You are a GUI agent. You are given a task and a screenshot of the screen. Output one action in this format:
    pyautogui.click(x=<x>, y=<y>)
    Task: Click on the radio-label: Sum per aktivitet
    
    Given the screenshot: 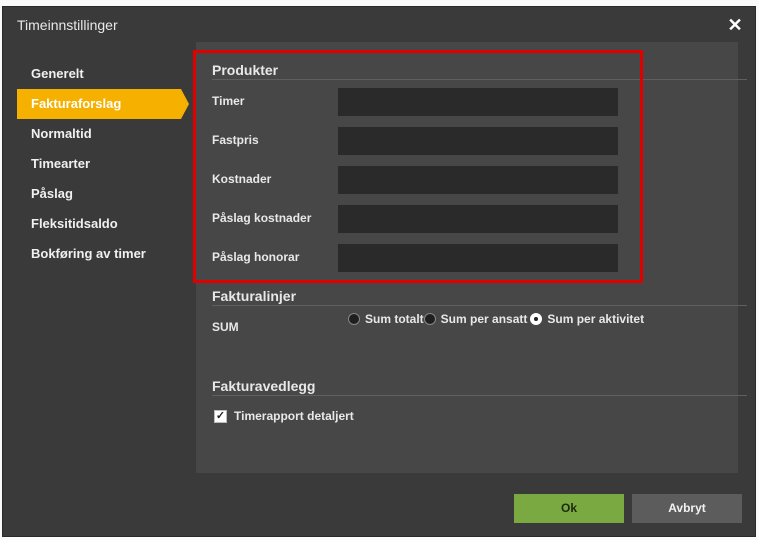 What is the action you would take?
    pyautogui.click(x=596, y=319)
    